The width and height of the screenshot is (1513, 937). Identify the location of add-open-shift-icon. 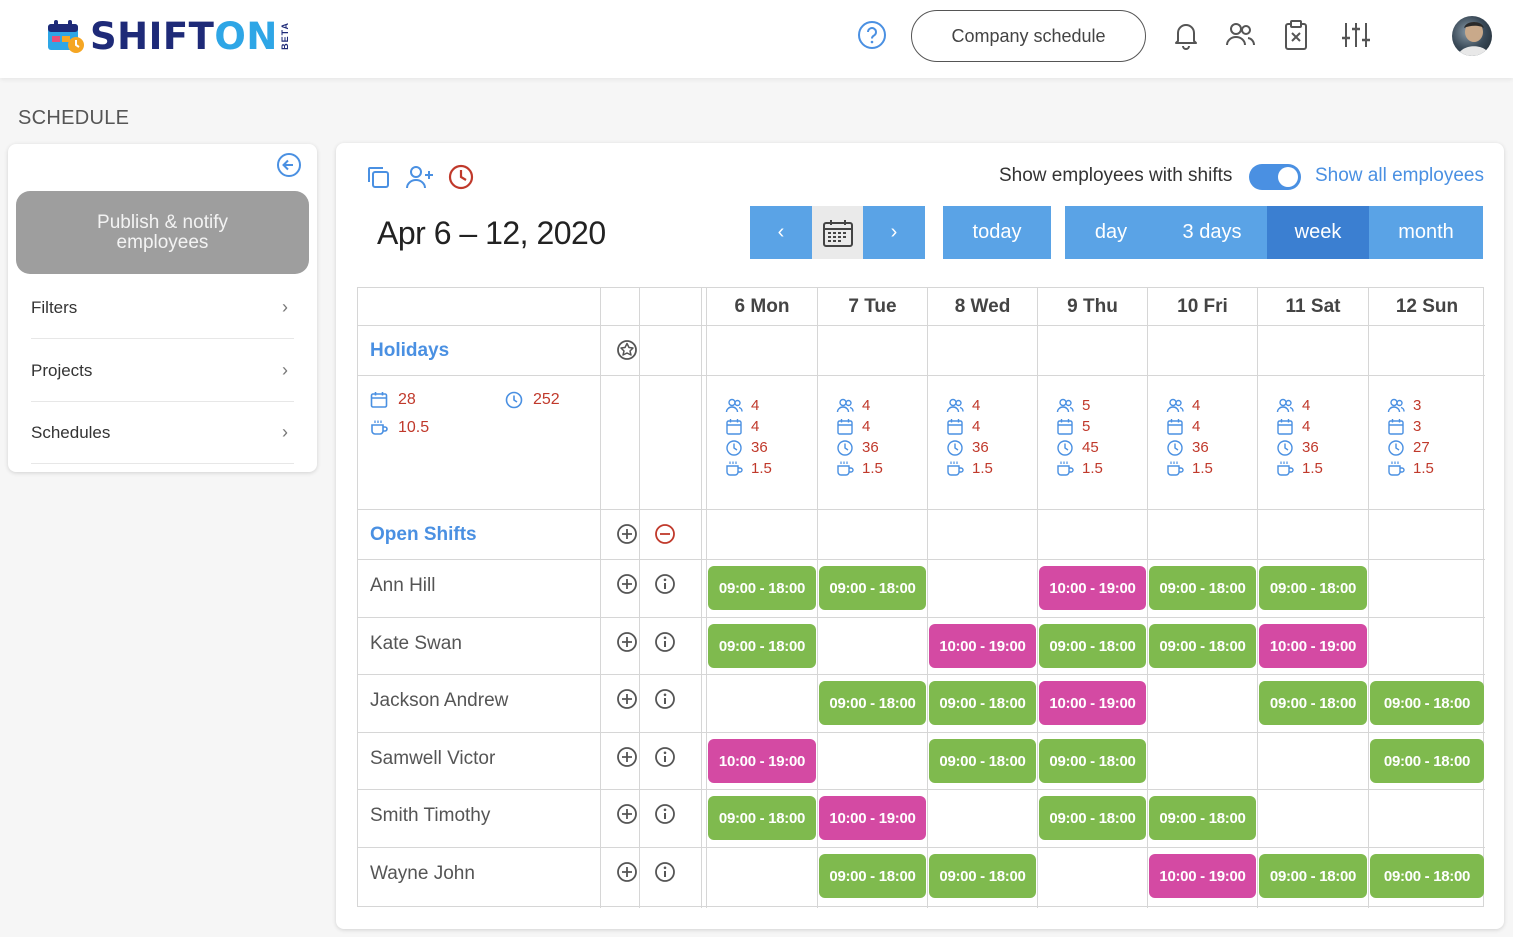
(627, 534).